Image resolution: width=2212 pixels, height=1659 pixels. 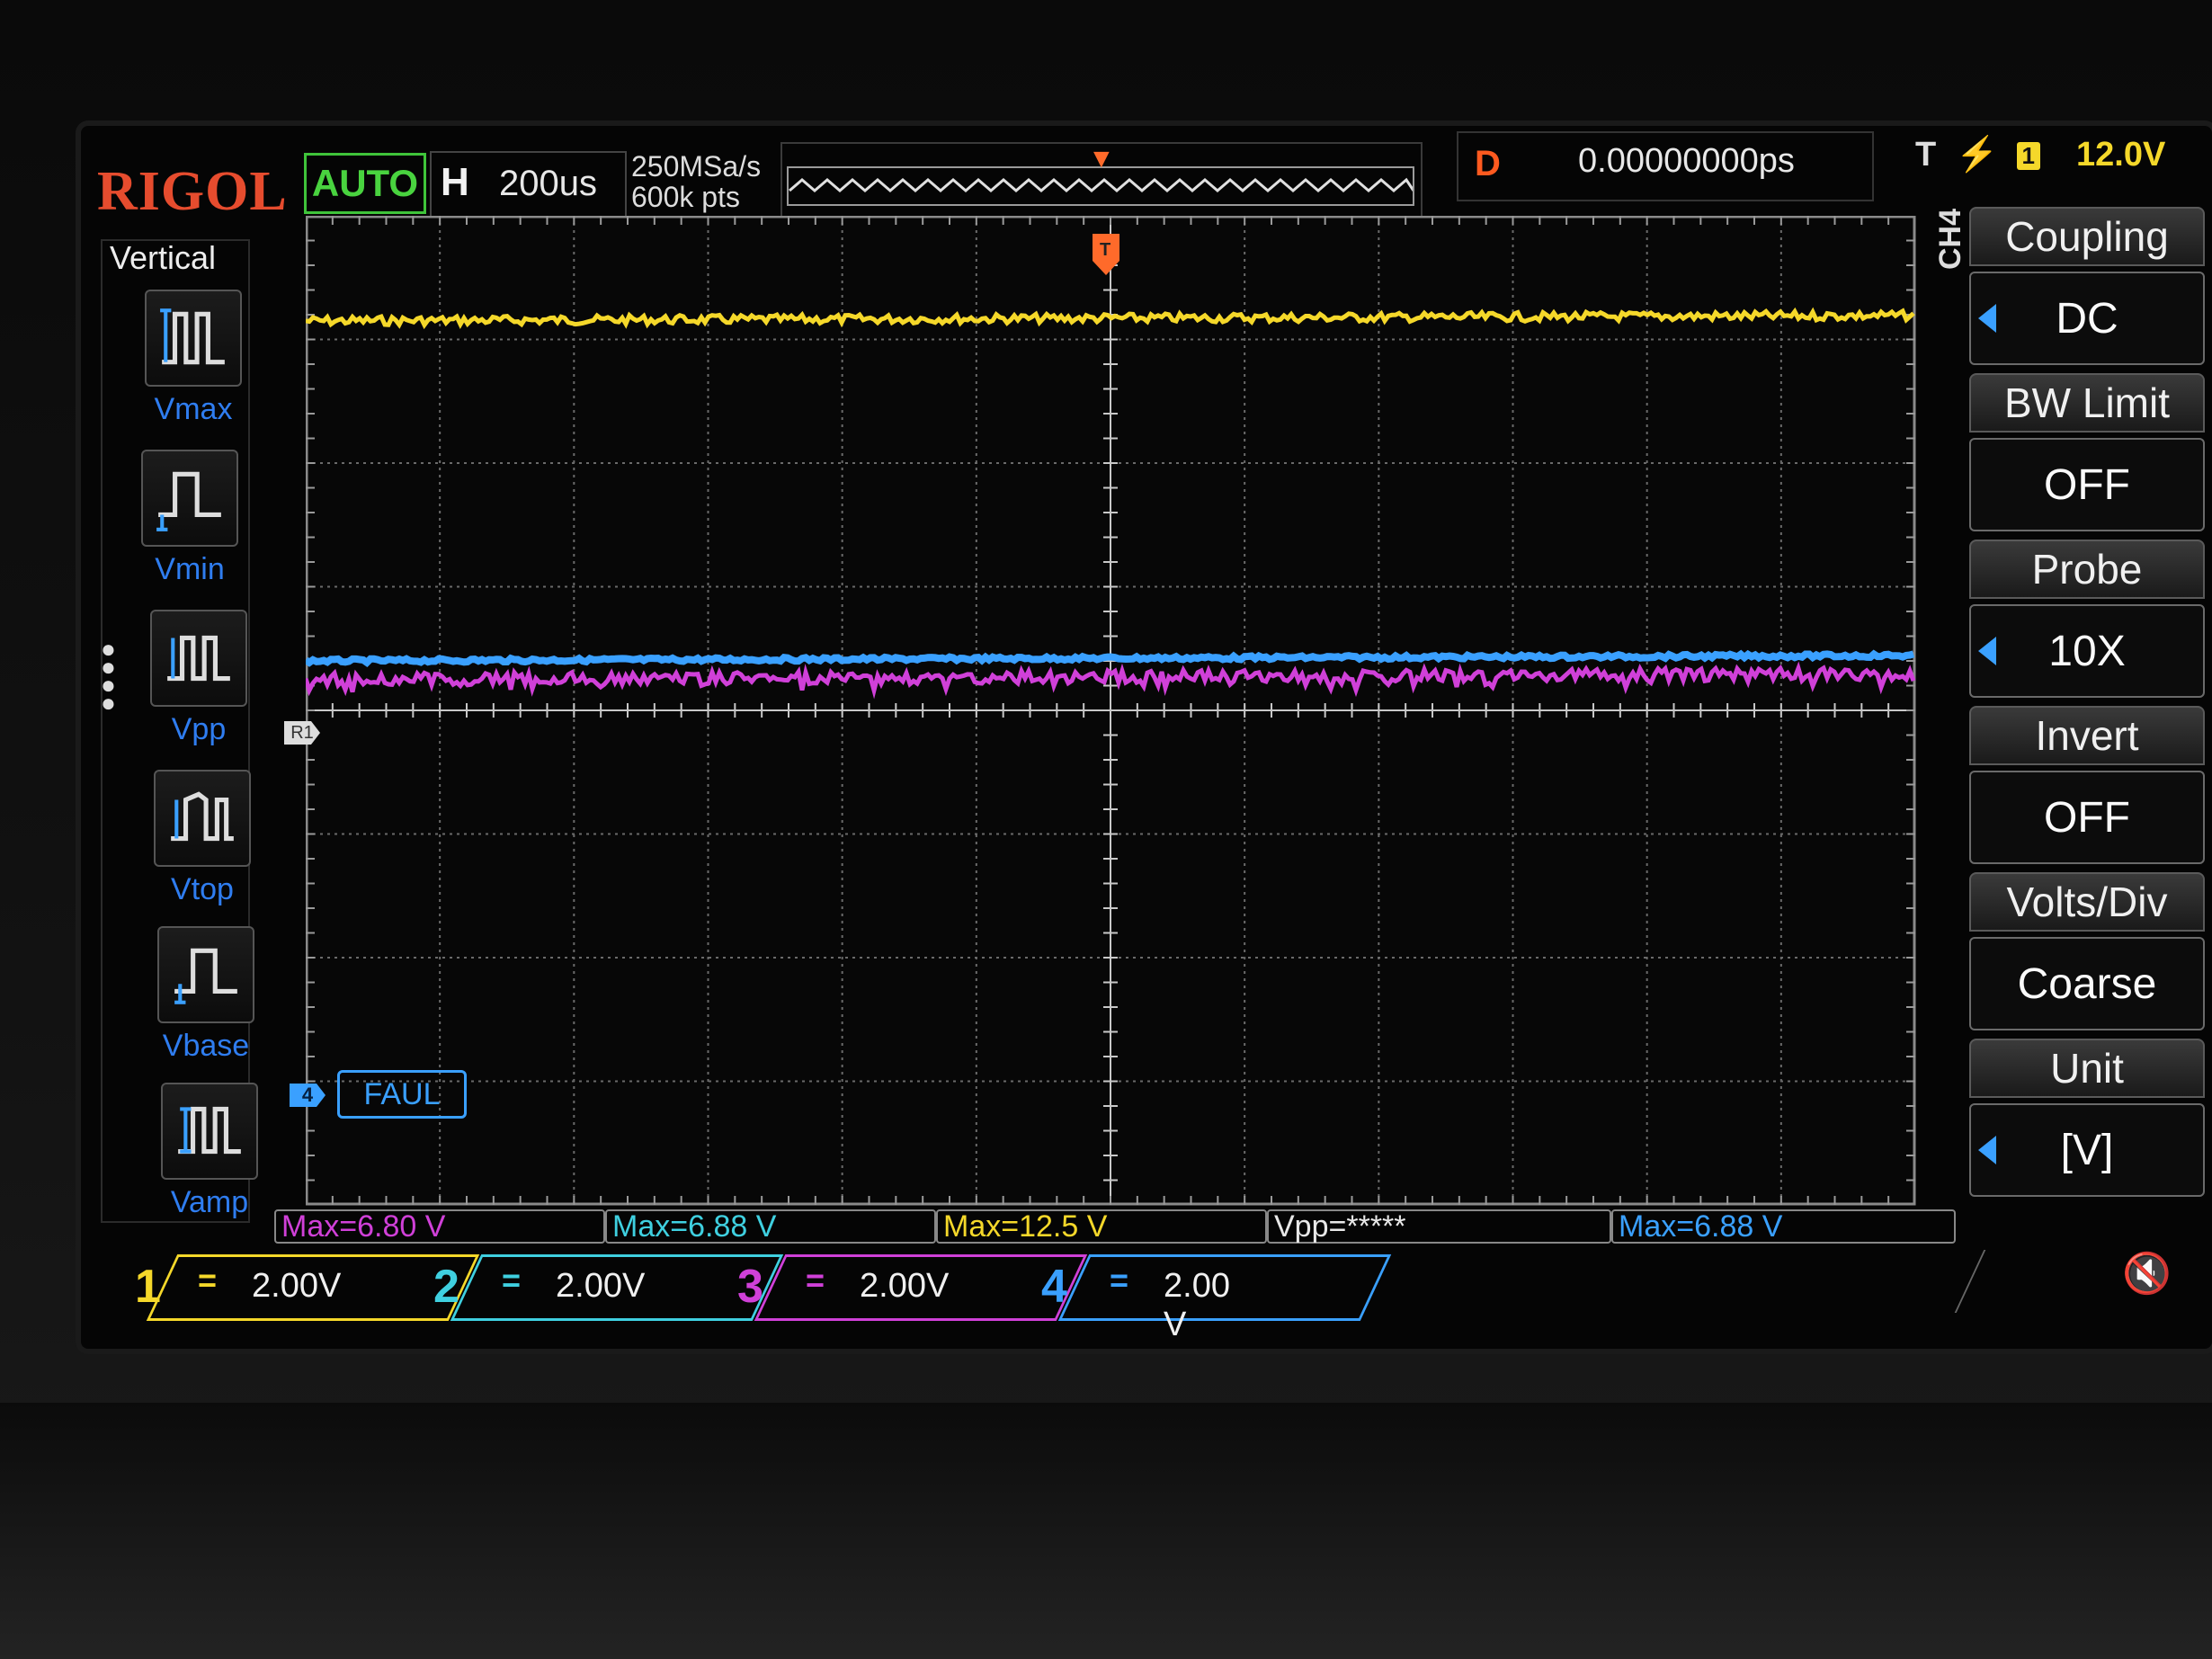 What do you see at coordinates (163, 257) in the screenshot?
I see `vertical-menu-title: Vertical` at bounding box center [163, 257].